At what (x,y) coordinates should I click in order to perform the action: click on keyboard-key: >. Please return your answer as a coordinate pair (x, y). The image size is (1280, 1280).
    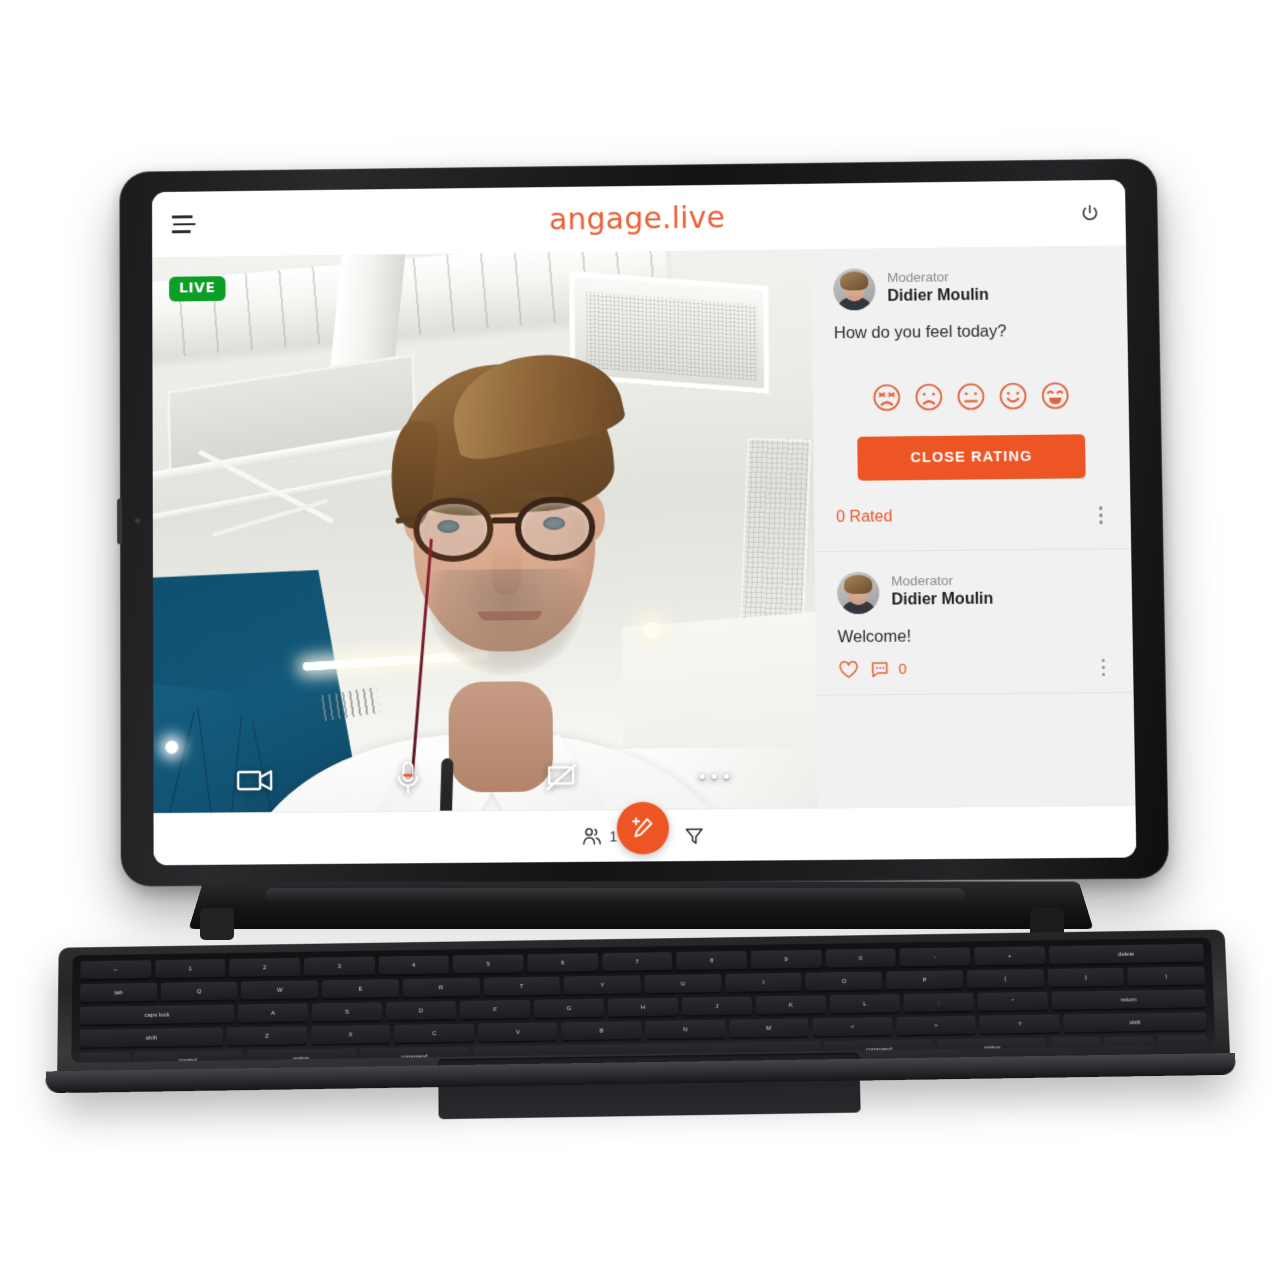
    Looking at the image, I should click on (936, 1025).